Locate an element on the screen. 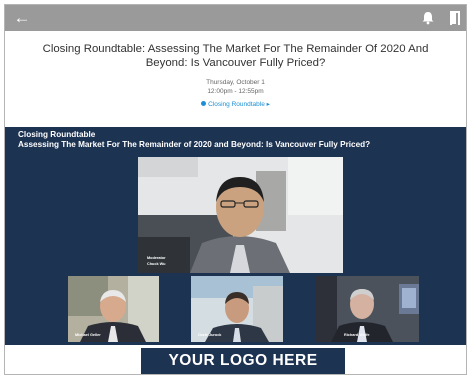  session-time: 12:00pm - 12:55pm is located at coordinates (235, 91).